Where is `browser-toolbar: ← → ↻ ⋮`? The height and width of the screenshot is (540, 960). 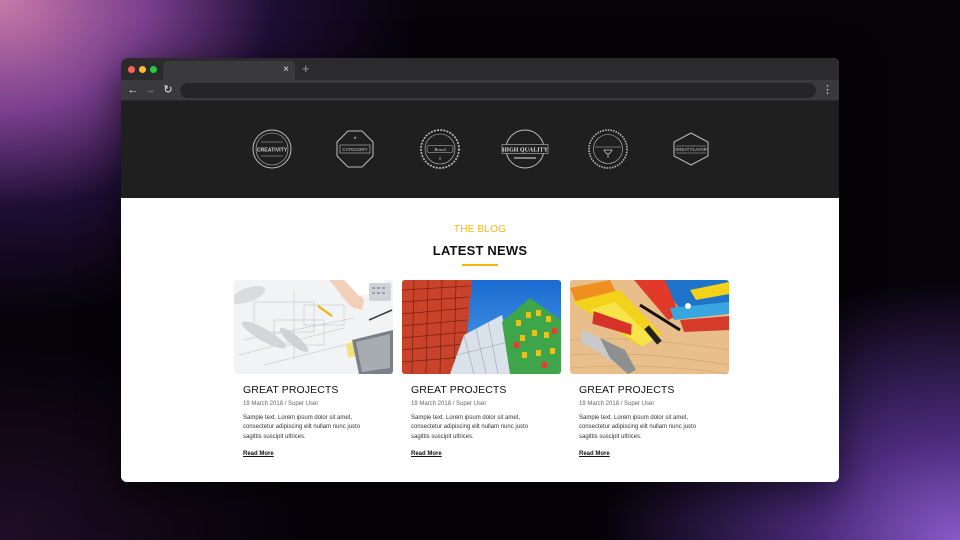
browser-toolbar: ← → ↻ ⋮ is located at coordinates (480, 90).